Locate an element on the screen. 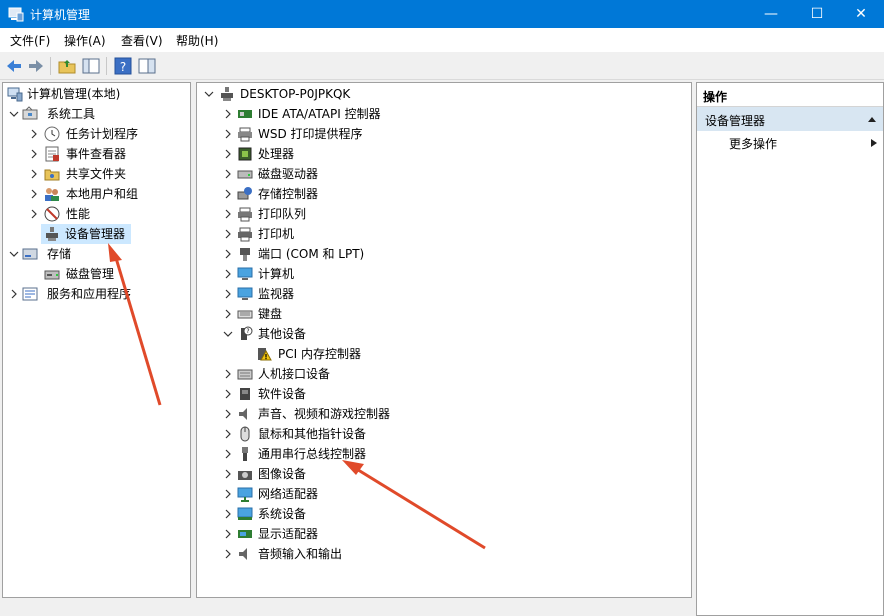  device-category-14: 软件设备 is located at coordinates (444, 394).